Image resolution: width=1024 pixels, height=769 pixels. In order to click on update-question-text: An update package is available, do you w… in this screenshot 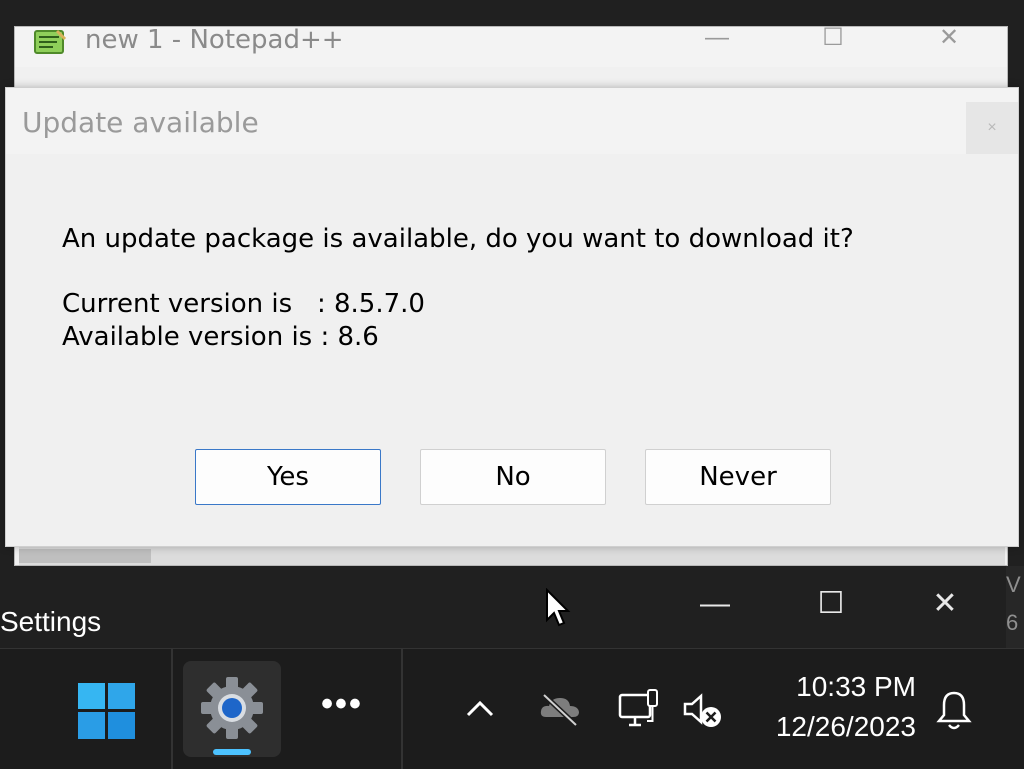, I will do `click(458, 239)`.